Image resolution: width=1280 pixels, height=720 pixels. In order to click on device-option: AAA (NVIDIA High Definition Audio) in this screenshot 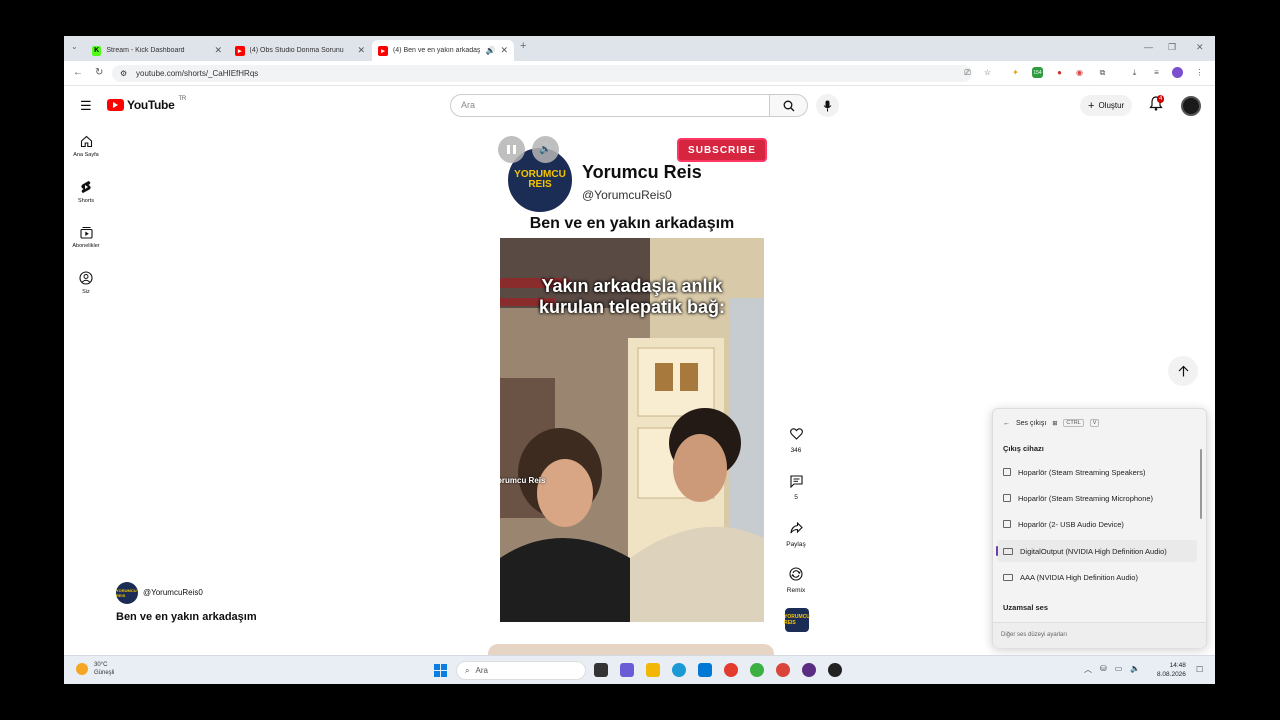, I will do `click(1097, 577)`.